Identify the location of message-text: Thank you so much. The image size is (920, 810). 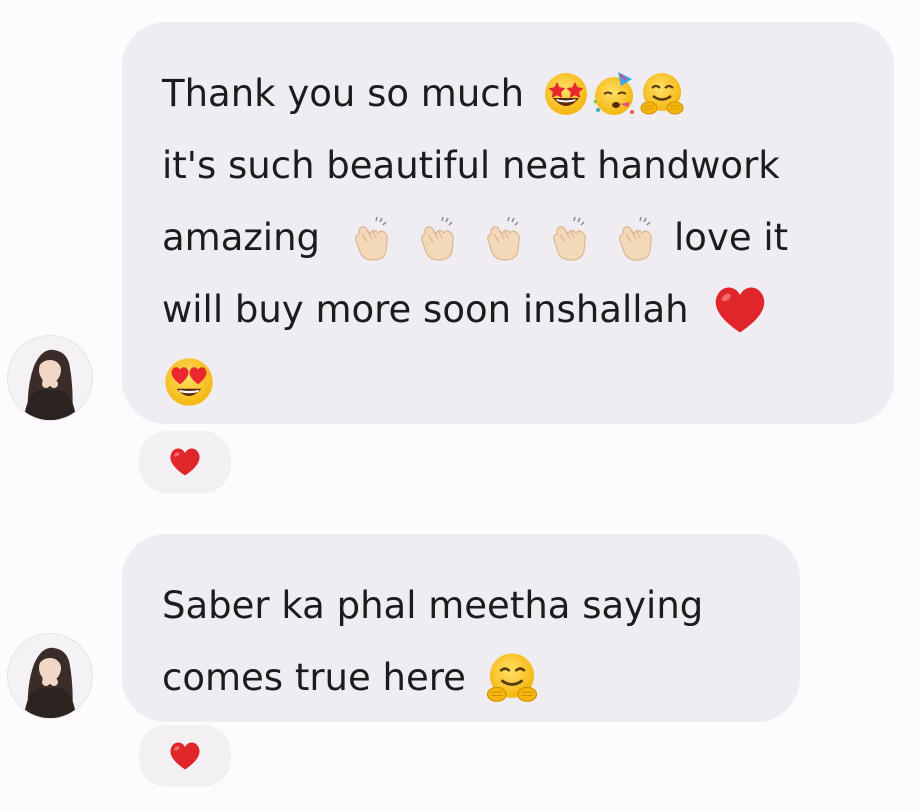
(343, 93).